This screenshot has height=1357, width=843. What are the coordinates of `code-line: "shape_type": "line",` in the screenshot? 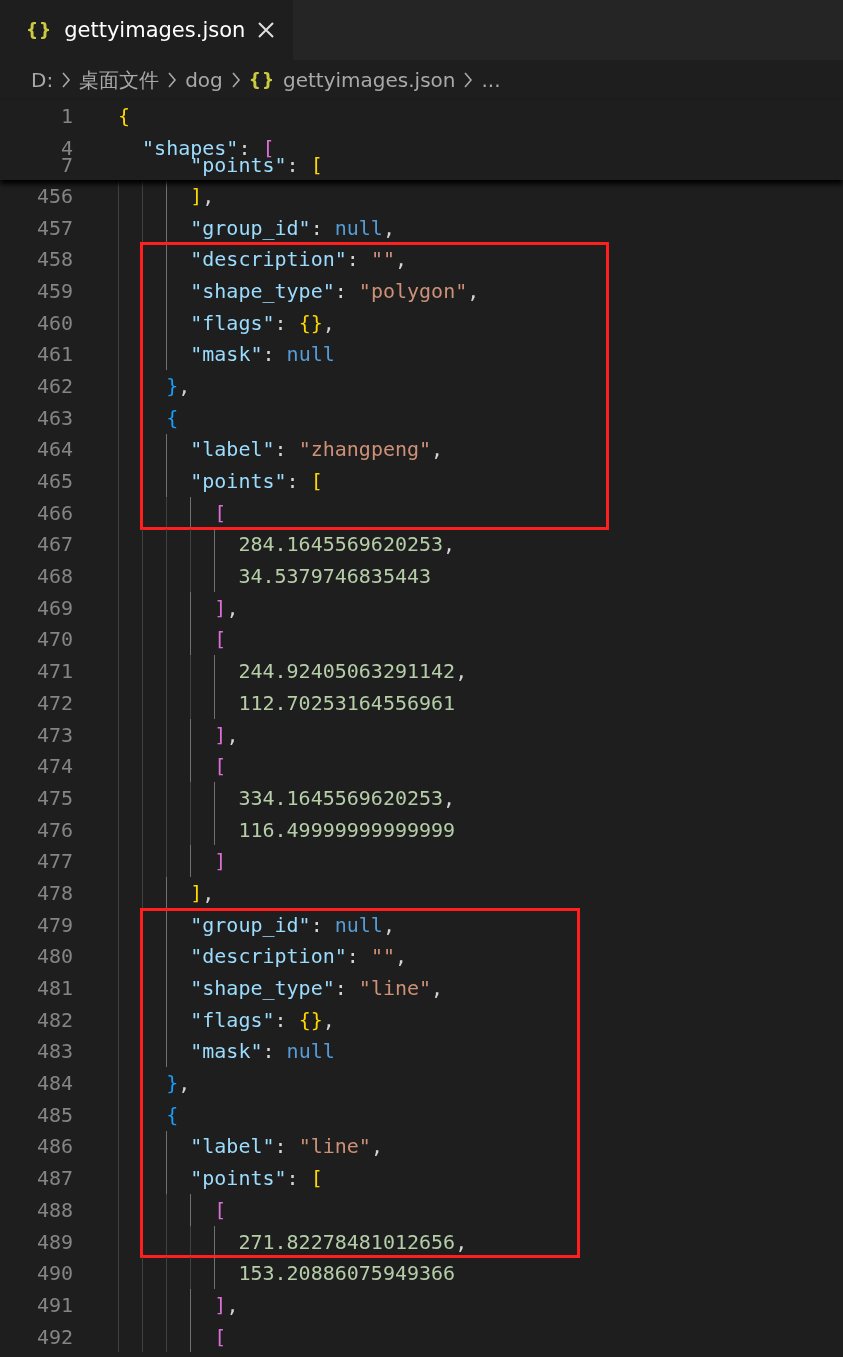 It's located at (316, 988).